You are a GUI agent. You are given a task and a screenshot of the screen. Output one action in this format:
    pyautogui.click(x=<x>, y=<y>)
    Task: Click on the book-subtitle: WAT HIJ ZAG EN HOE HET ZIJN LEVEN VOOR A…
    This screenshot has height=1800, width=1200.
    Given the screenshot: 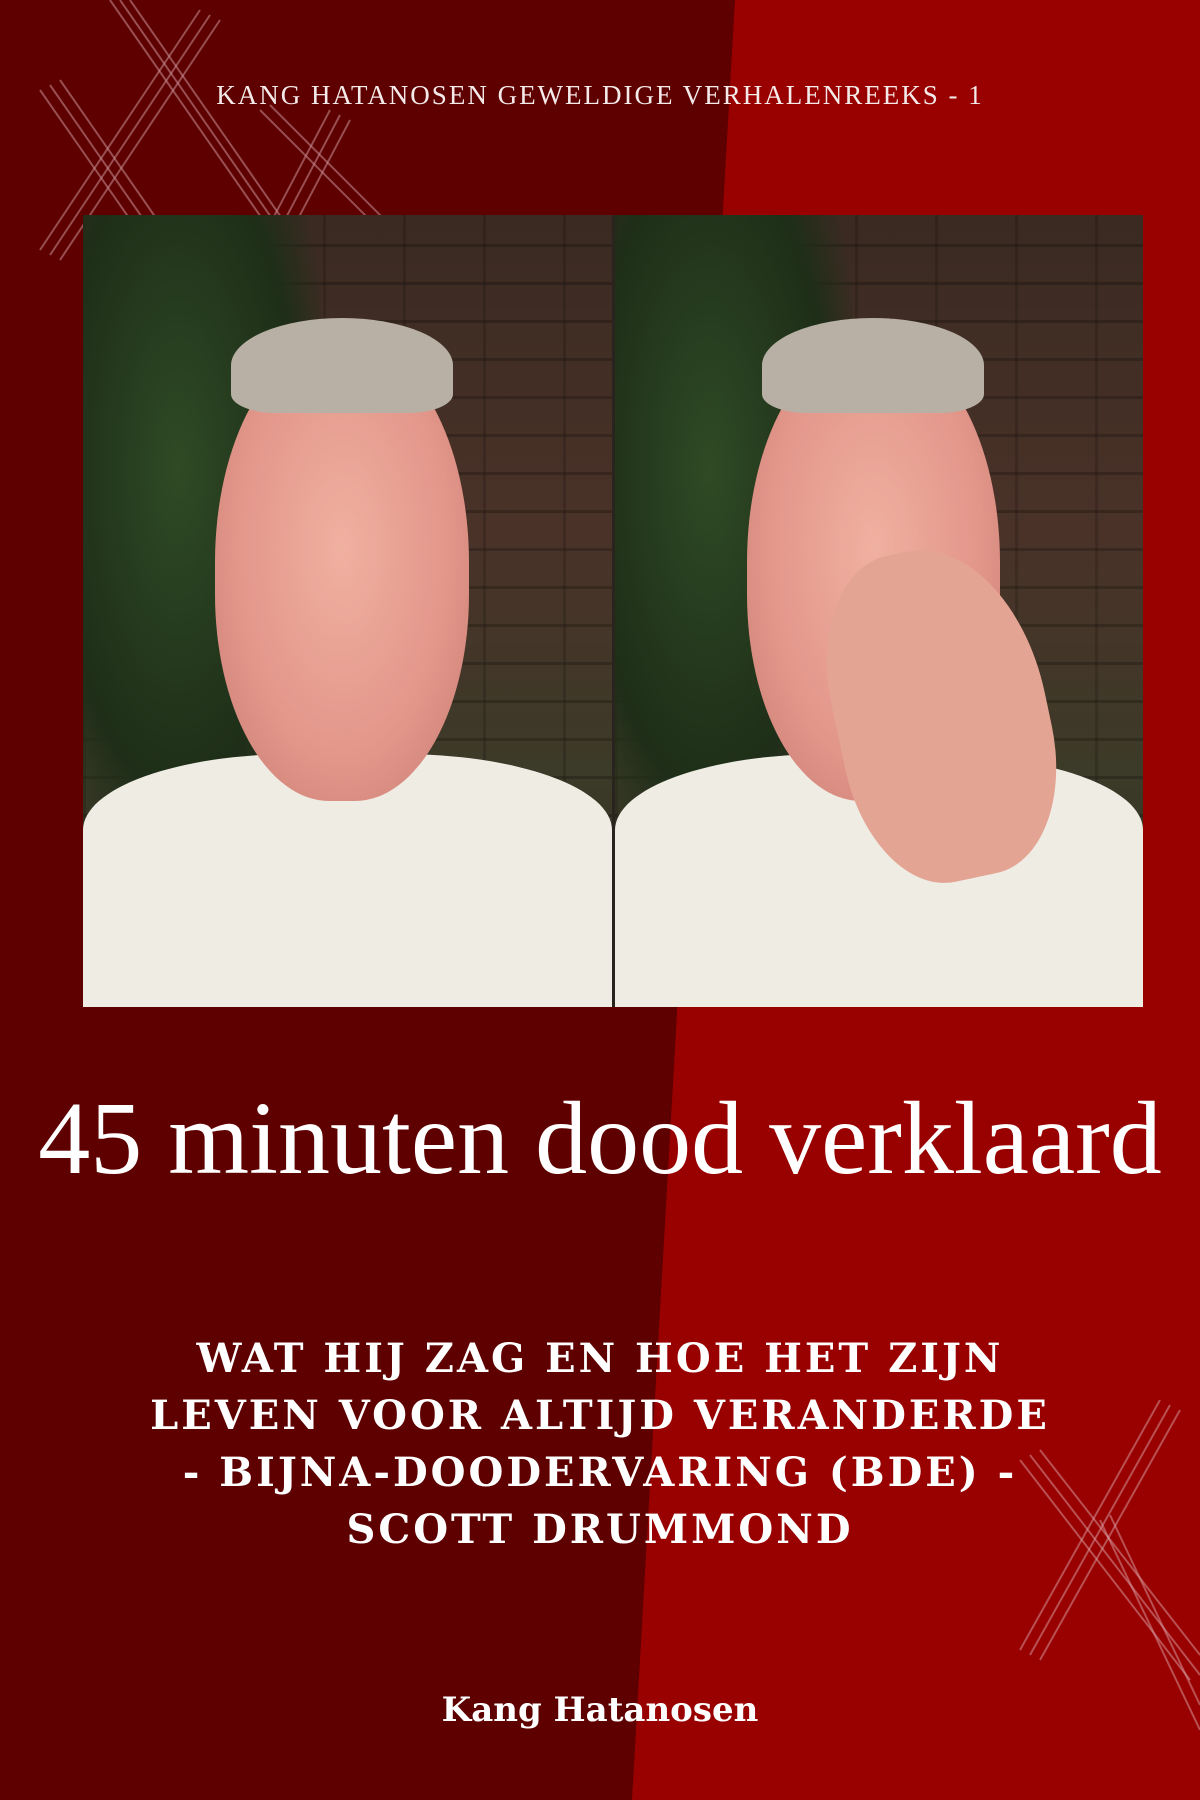 What is the action you would take?
    pyautogui.click(x=600, y=1444)
    